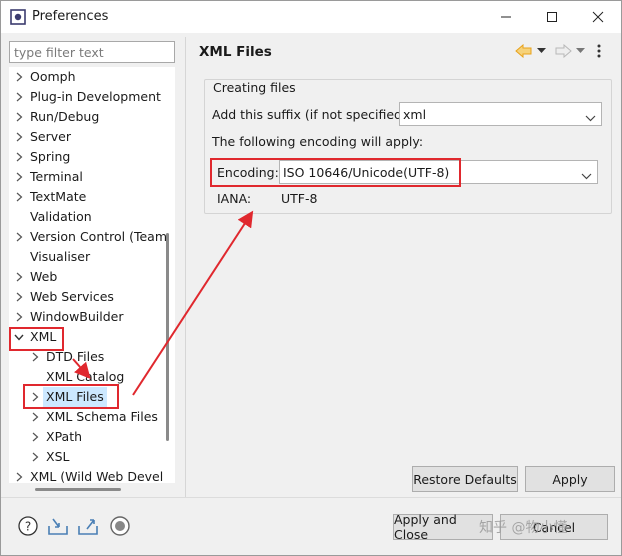 This screenshot has width=622, height=556. What do you see at coordinates (193, 303) in the screenshot?
I see `arrow-to-encoding` at bounding box center [193, 303].